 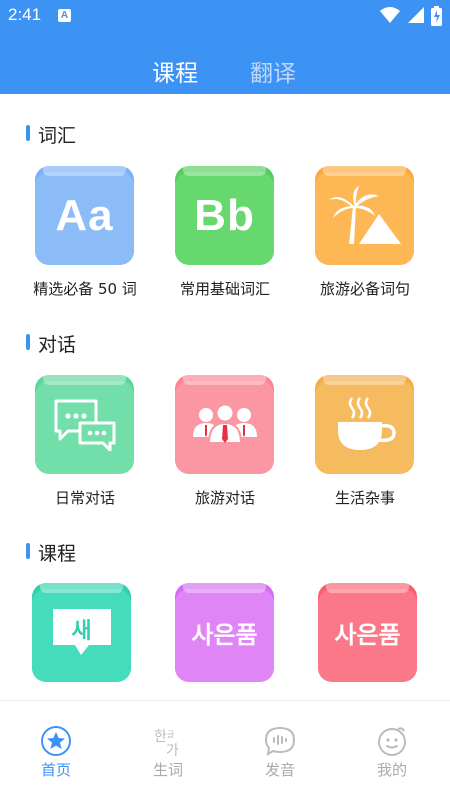 What do you see at coordinates (25, 14) in the screenshot?
I see `status-time: 2:41` at bounding box center [25, 14].